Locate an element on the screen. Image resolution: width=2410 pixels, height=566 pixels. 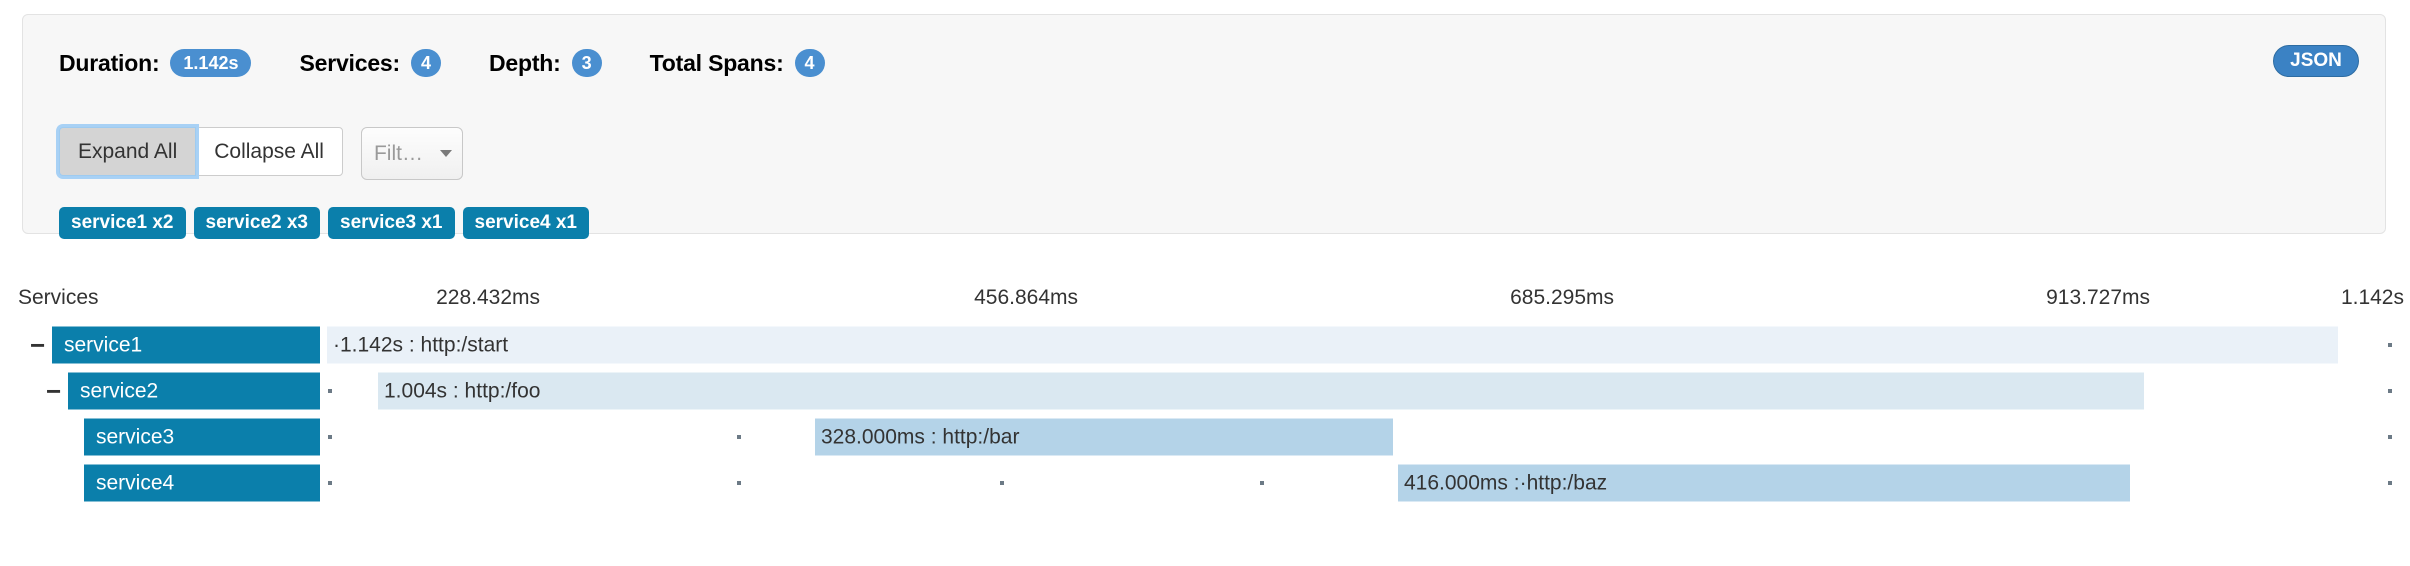
json-button: JSON is located at coordinates (2316, 61).